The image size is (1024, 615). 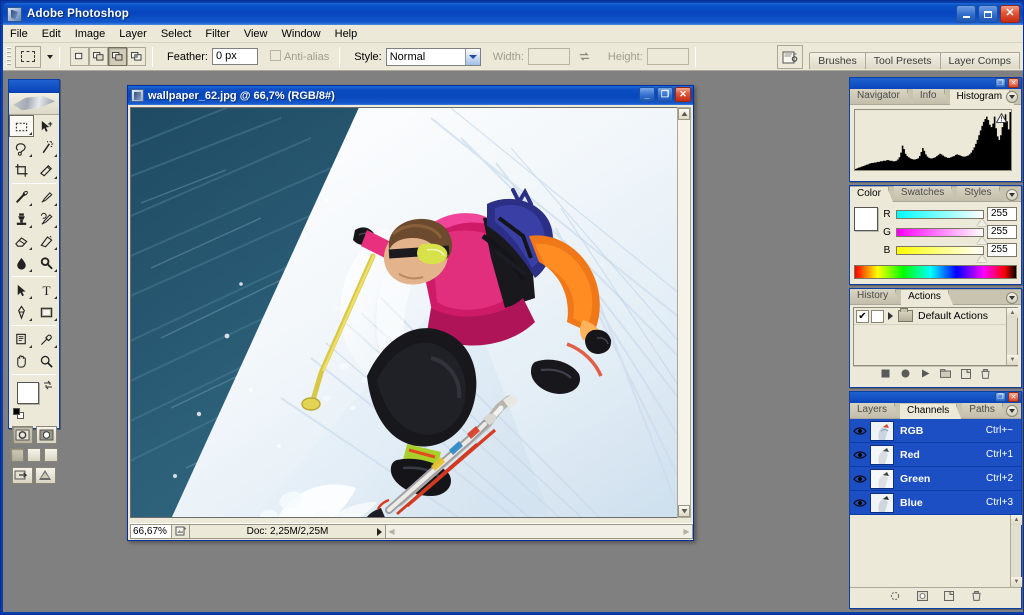 I want to click on status-menu-arrow-icon, so click(x=379, y=531).